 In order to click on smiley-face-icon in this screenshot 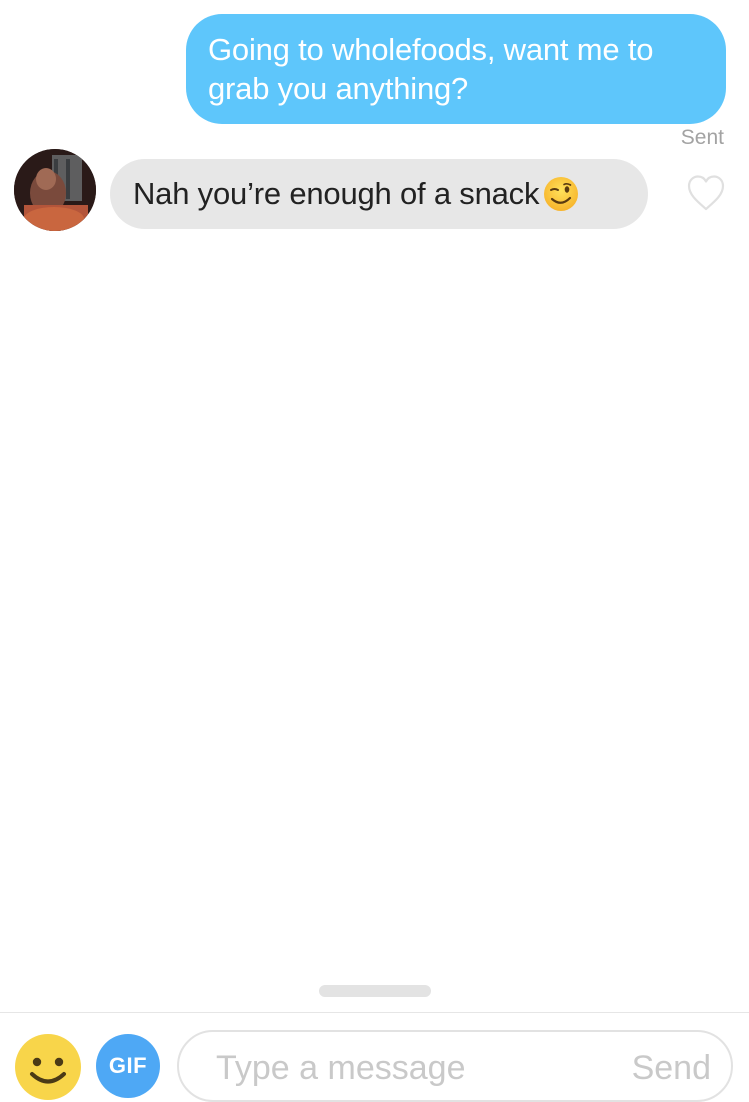, I will do `click(48, 1067)`.